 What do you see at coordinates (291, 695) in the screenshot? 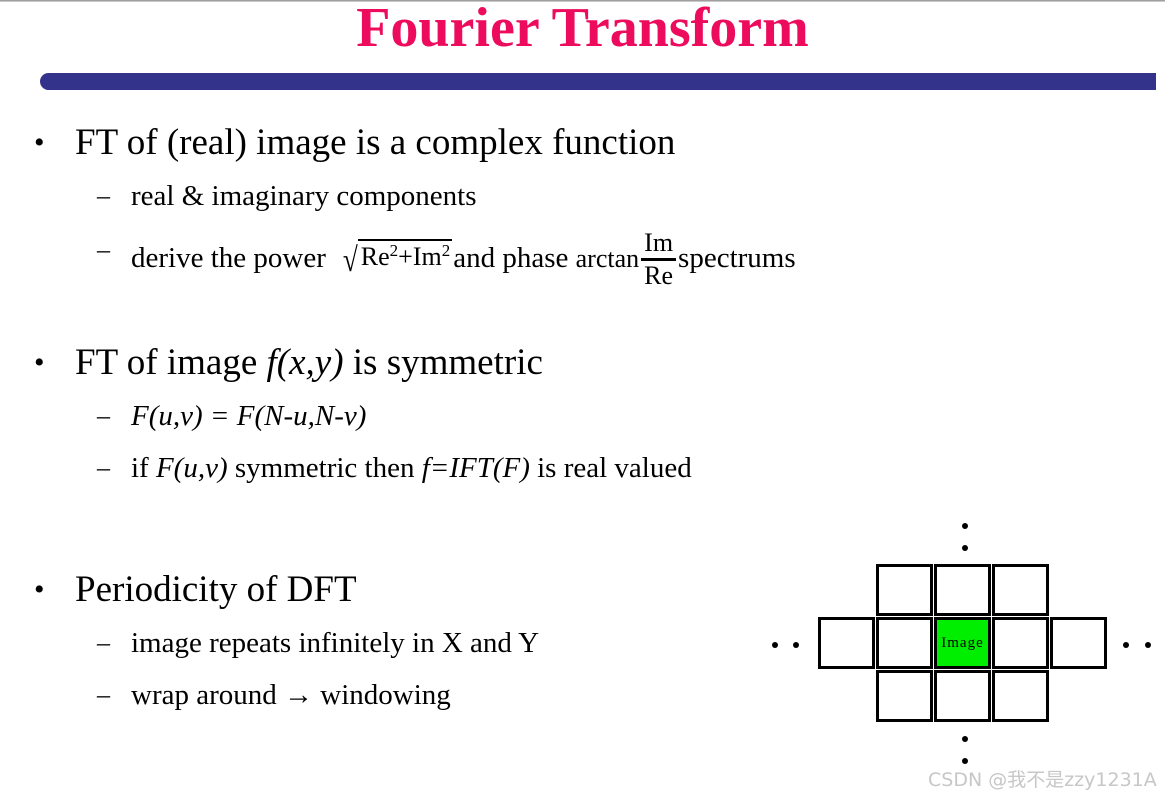
I see `subbullet-text: wrap around → windowing` at bounding box center [291, 695].